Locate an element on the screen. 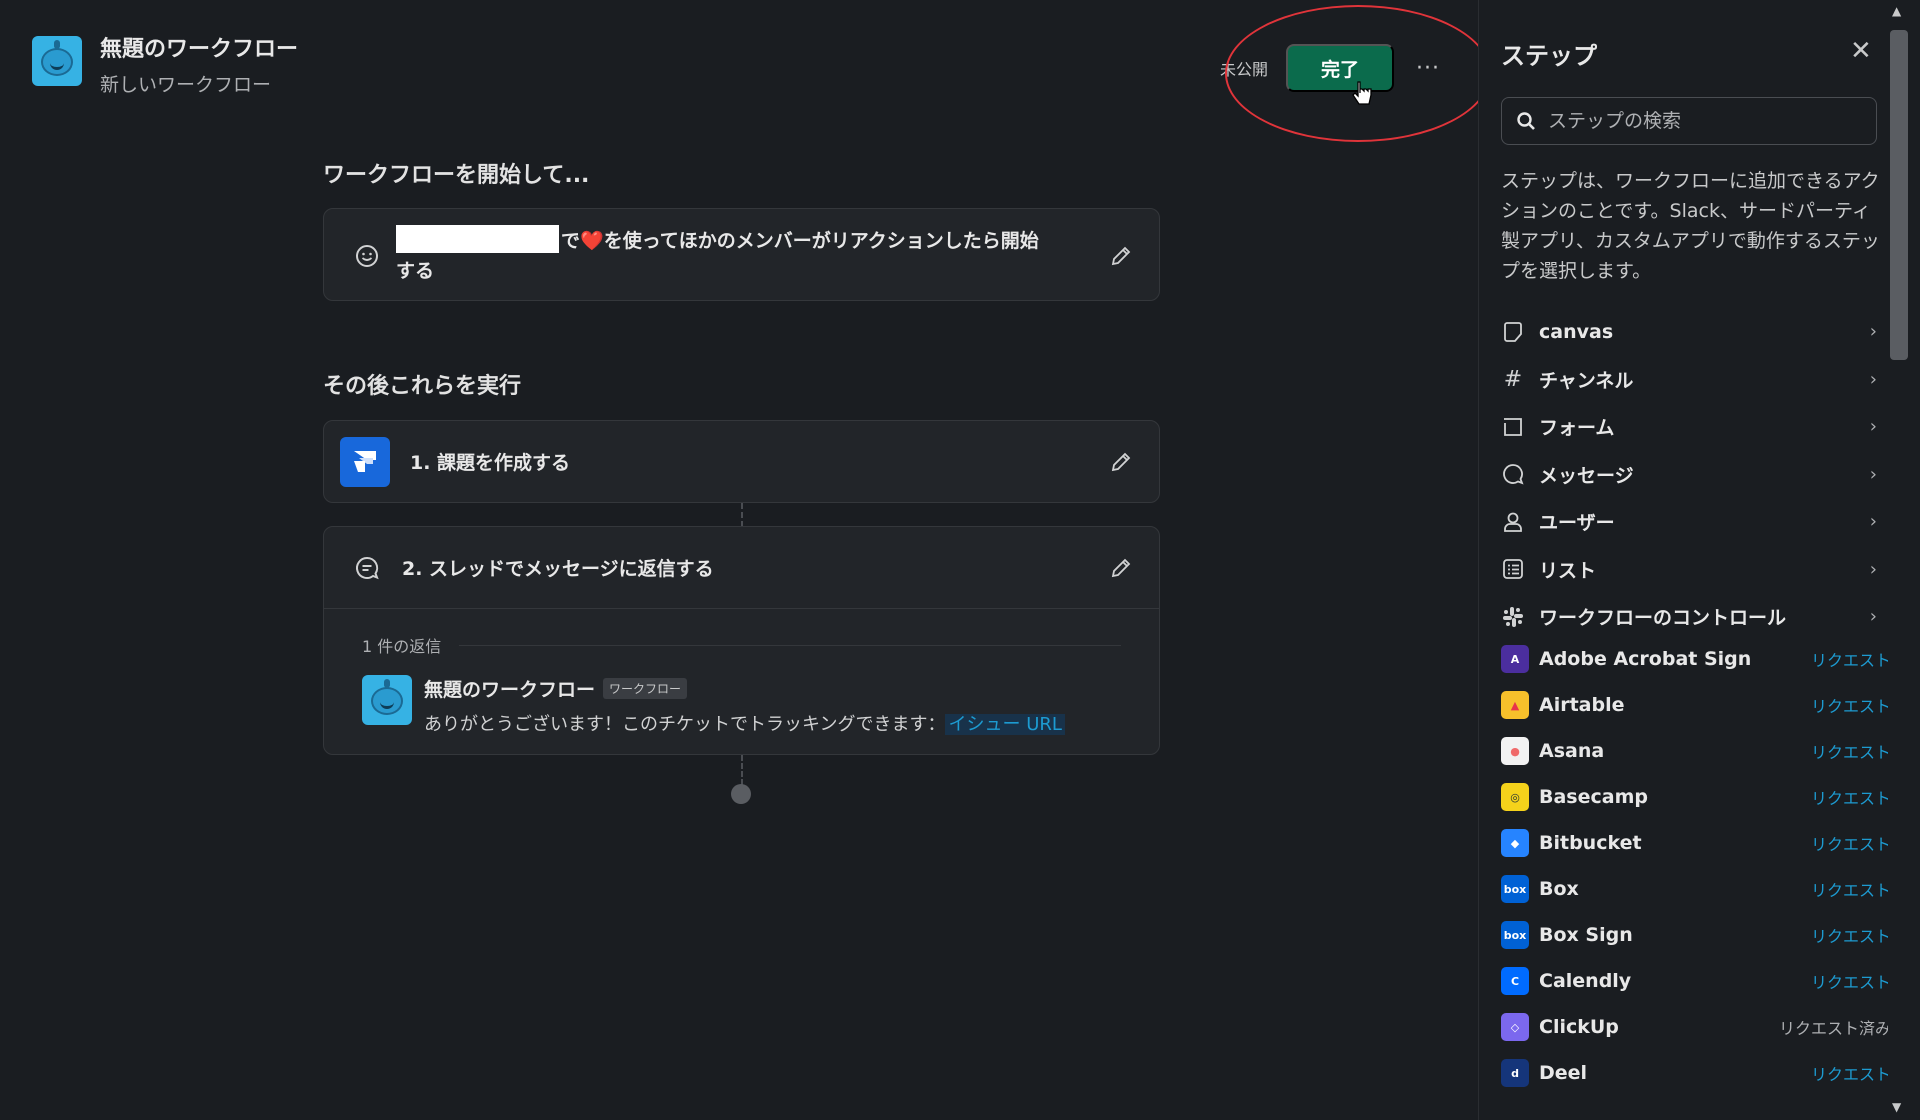 The image size is (1920, 1120). scroll-up-arrow-icon: ▲ is located at coordinates (1896, 11).